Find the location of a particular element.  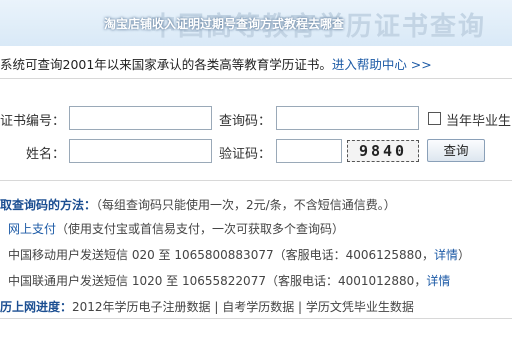

query-button: 查询 is located at coordinates (456, 150).